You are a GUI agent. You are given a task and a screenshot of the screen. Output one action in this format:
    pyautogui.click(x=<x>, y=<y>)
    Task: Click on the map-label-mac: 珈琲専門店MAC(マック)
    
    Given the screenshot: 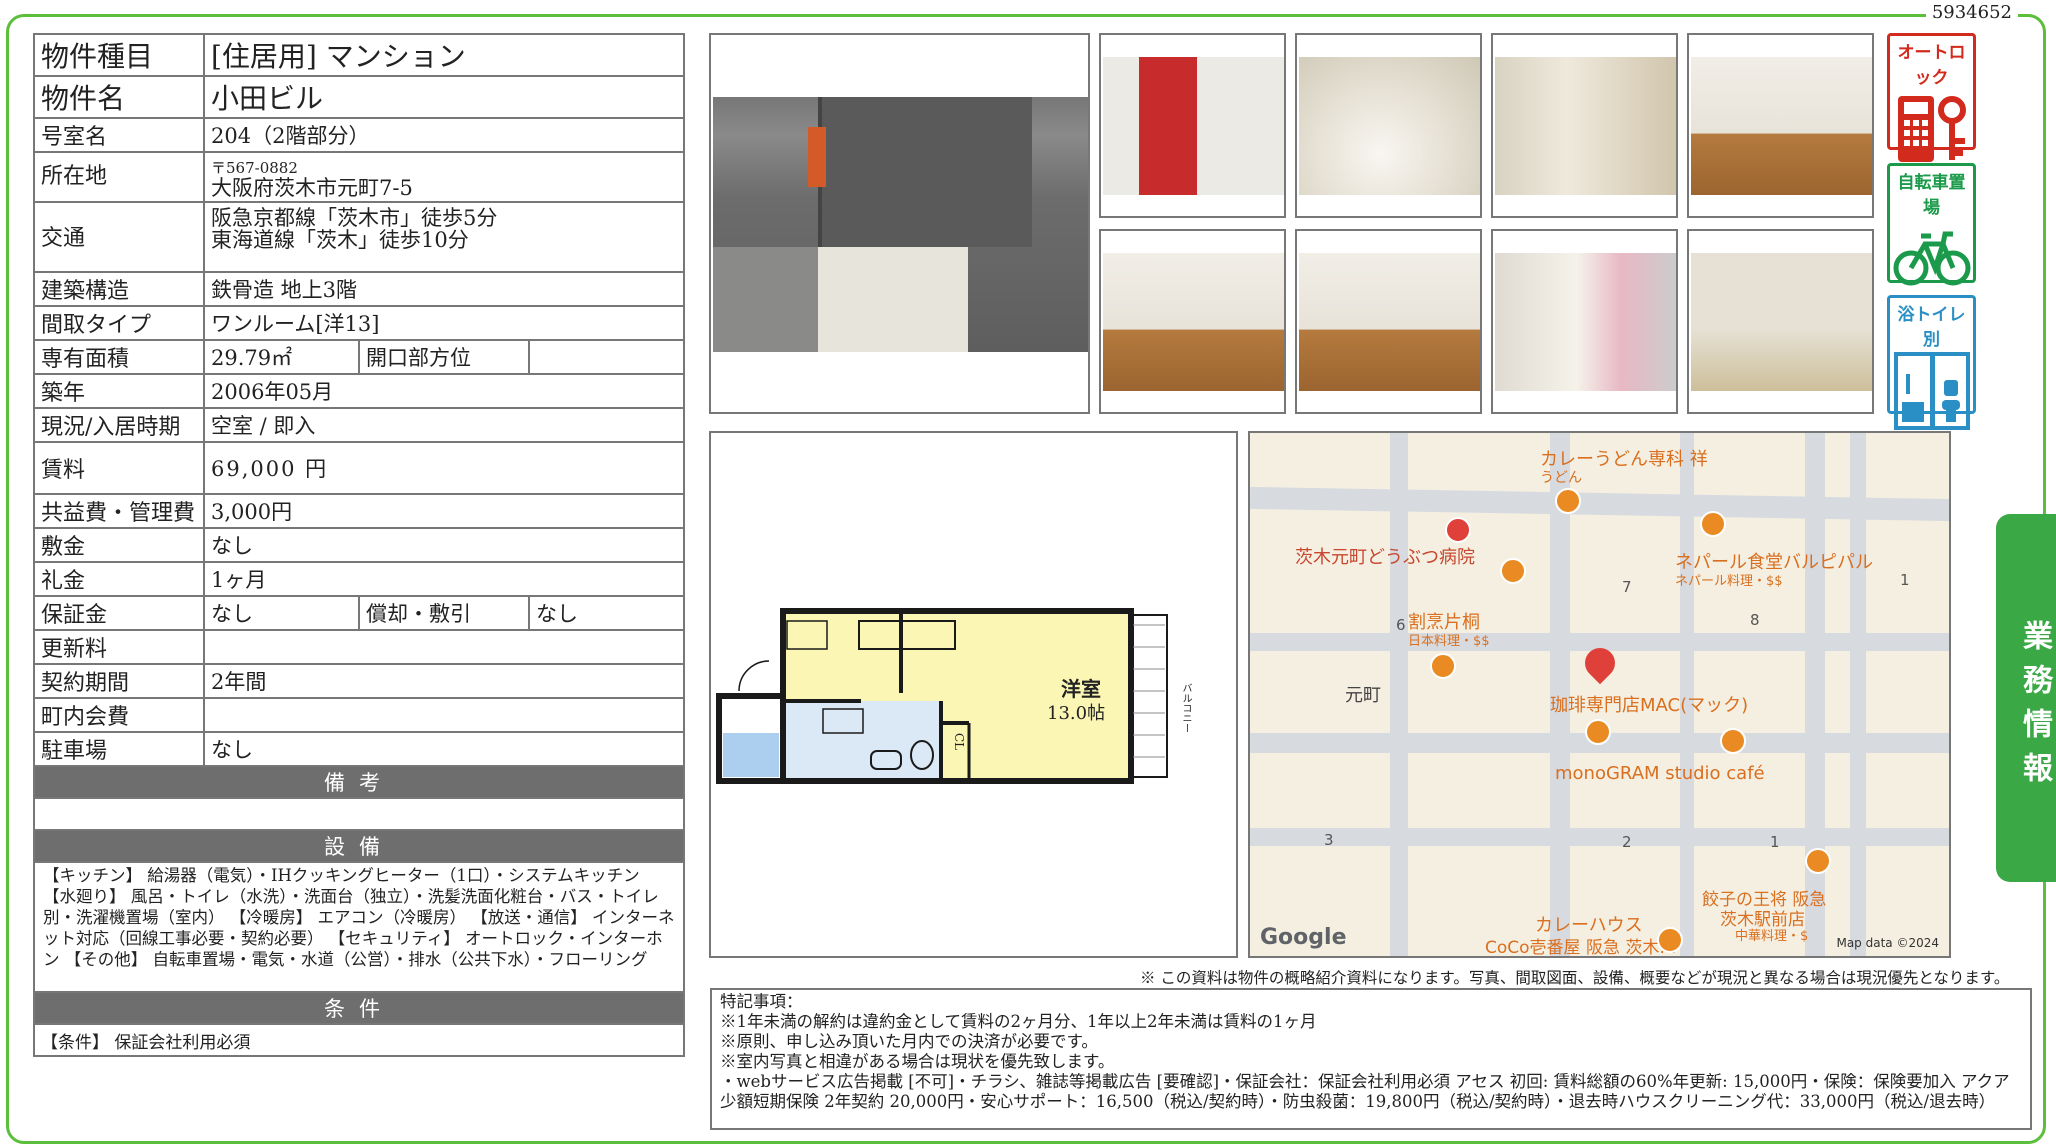 What is the action you would take?
    pyautogui.click(x=1649, y=705)
    